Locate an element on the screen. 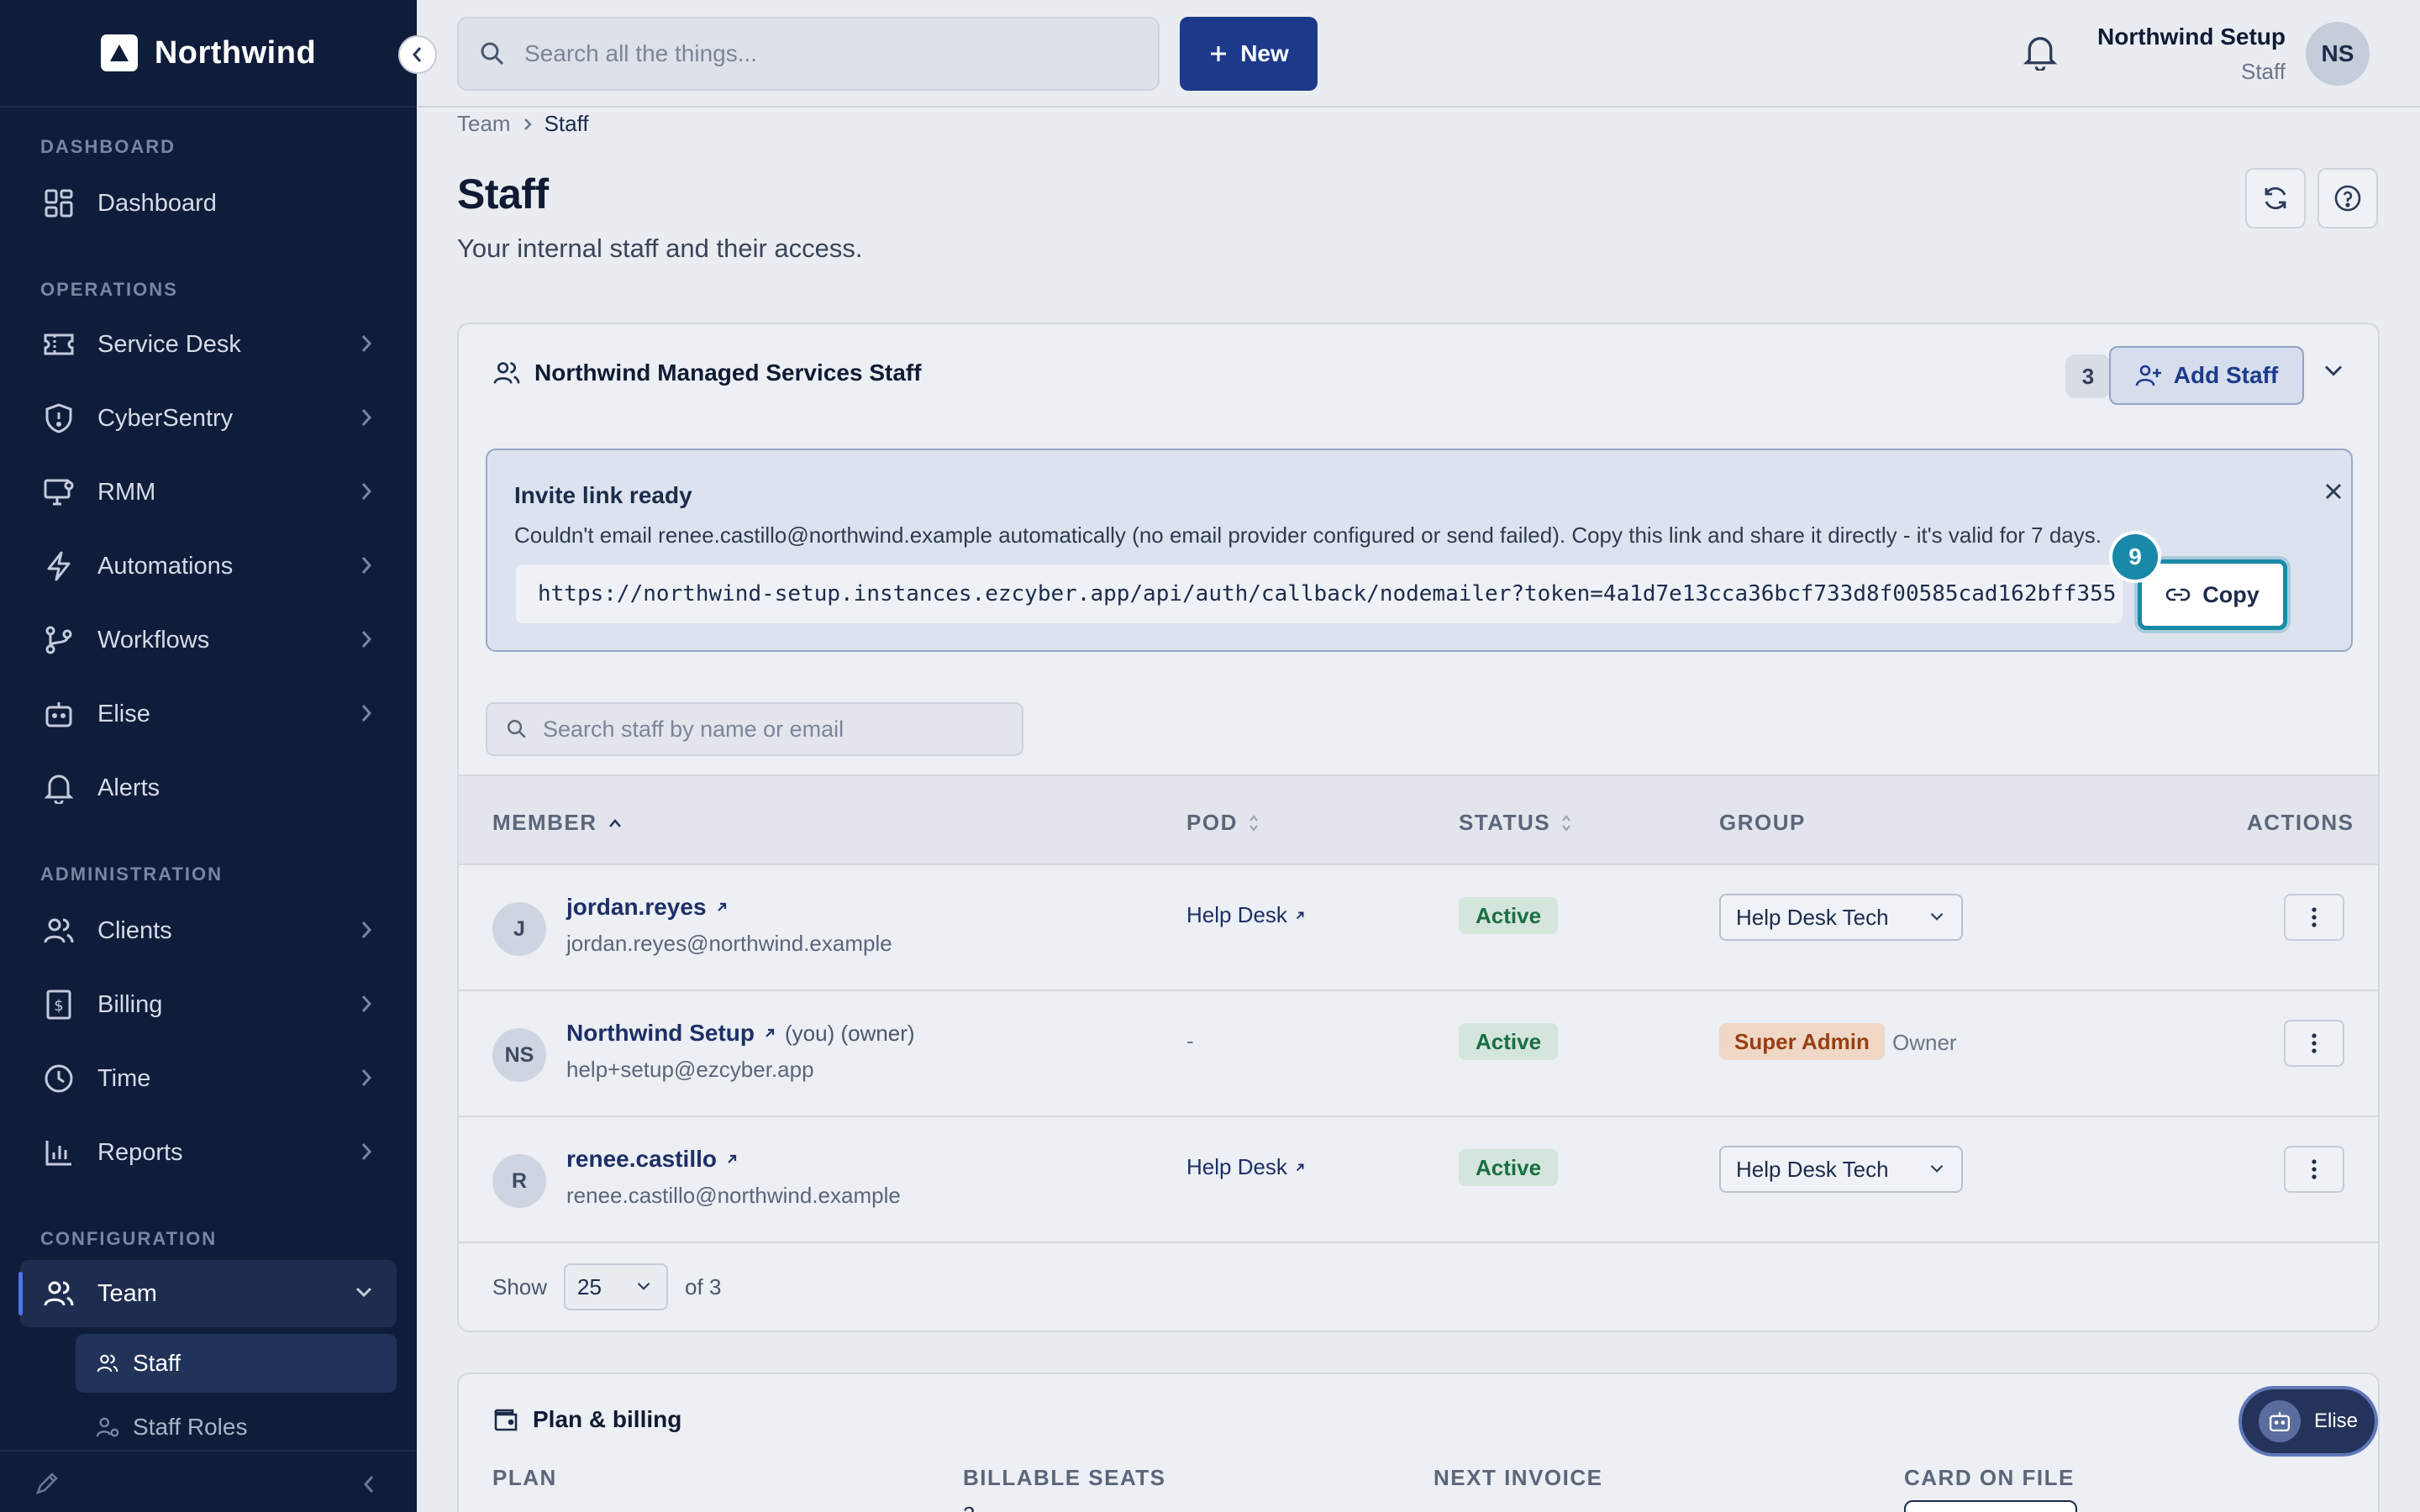 The height and width of the screenshot is (1512, 2420). sidebar-item-label: Dashboard is located at coordinates (157, 203).